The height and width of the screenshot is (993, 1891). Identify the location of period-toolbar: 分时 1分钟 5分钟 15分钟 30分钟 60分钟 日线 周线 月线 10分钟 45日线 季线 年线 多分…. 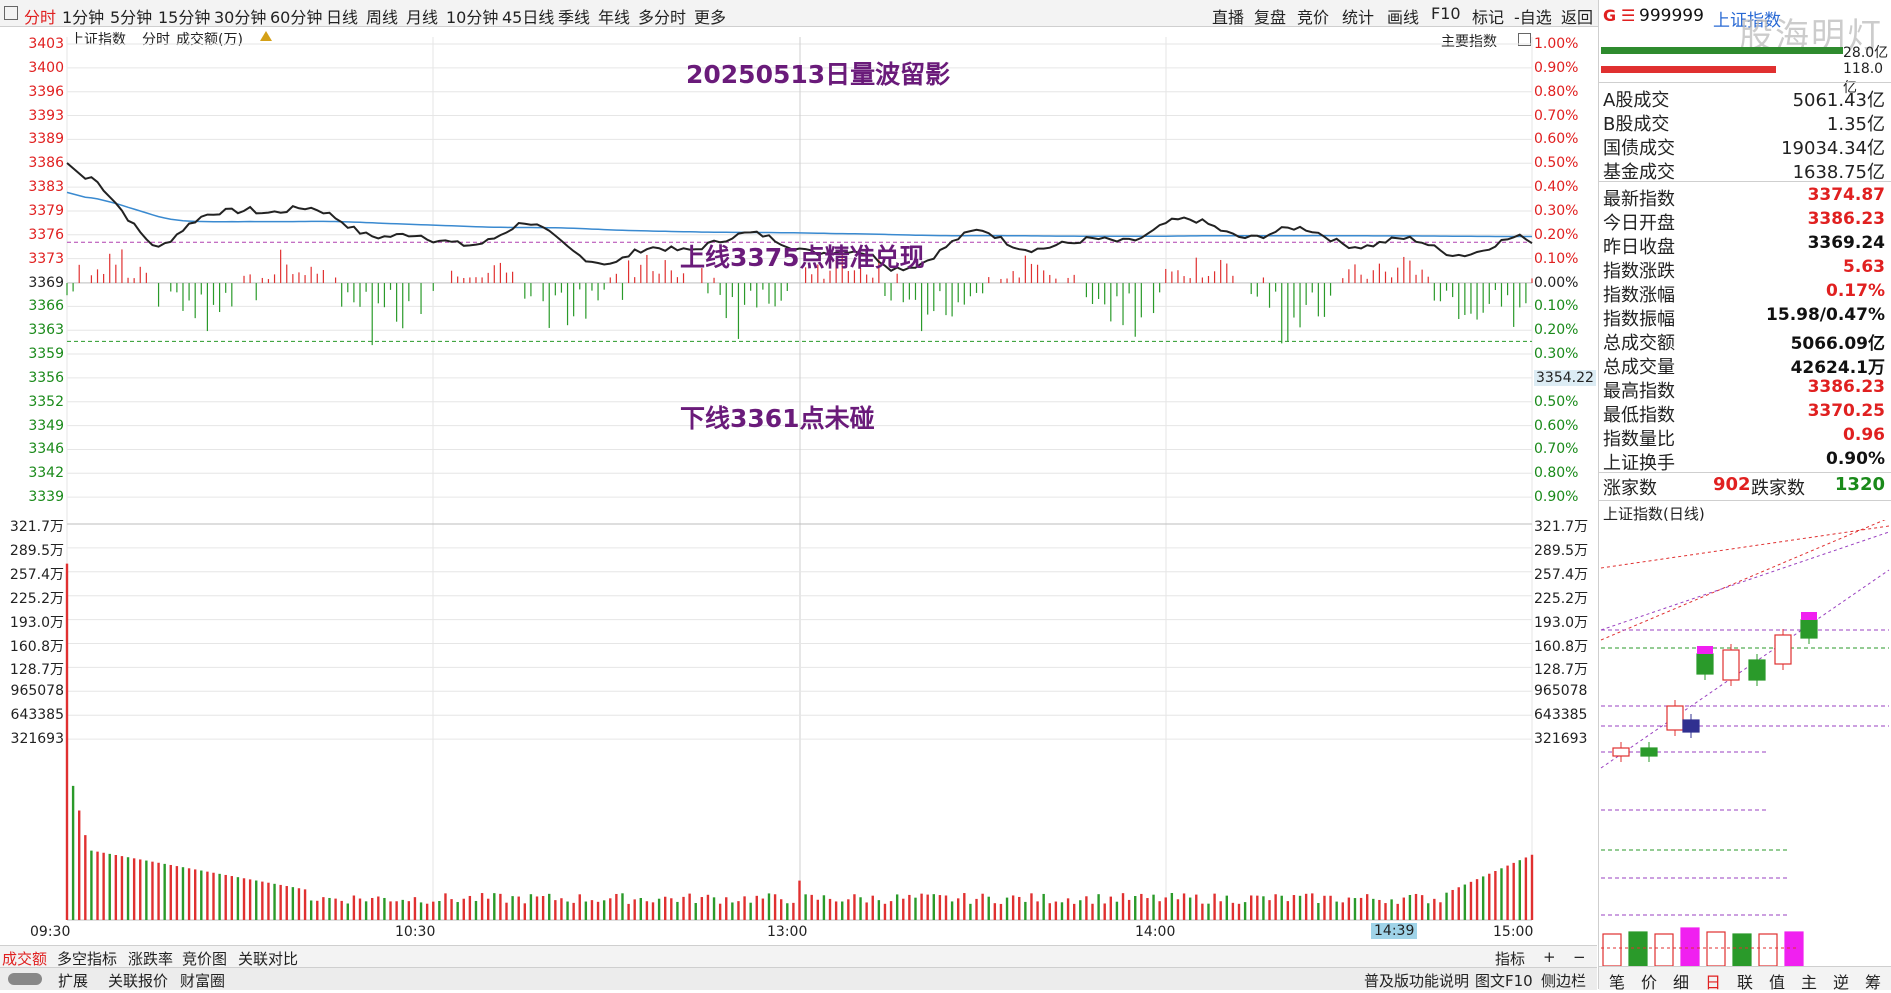
(800, 13).